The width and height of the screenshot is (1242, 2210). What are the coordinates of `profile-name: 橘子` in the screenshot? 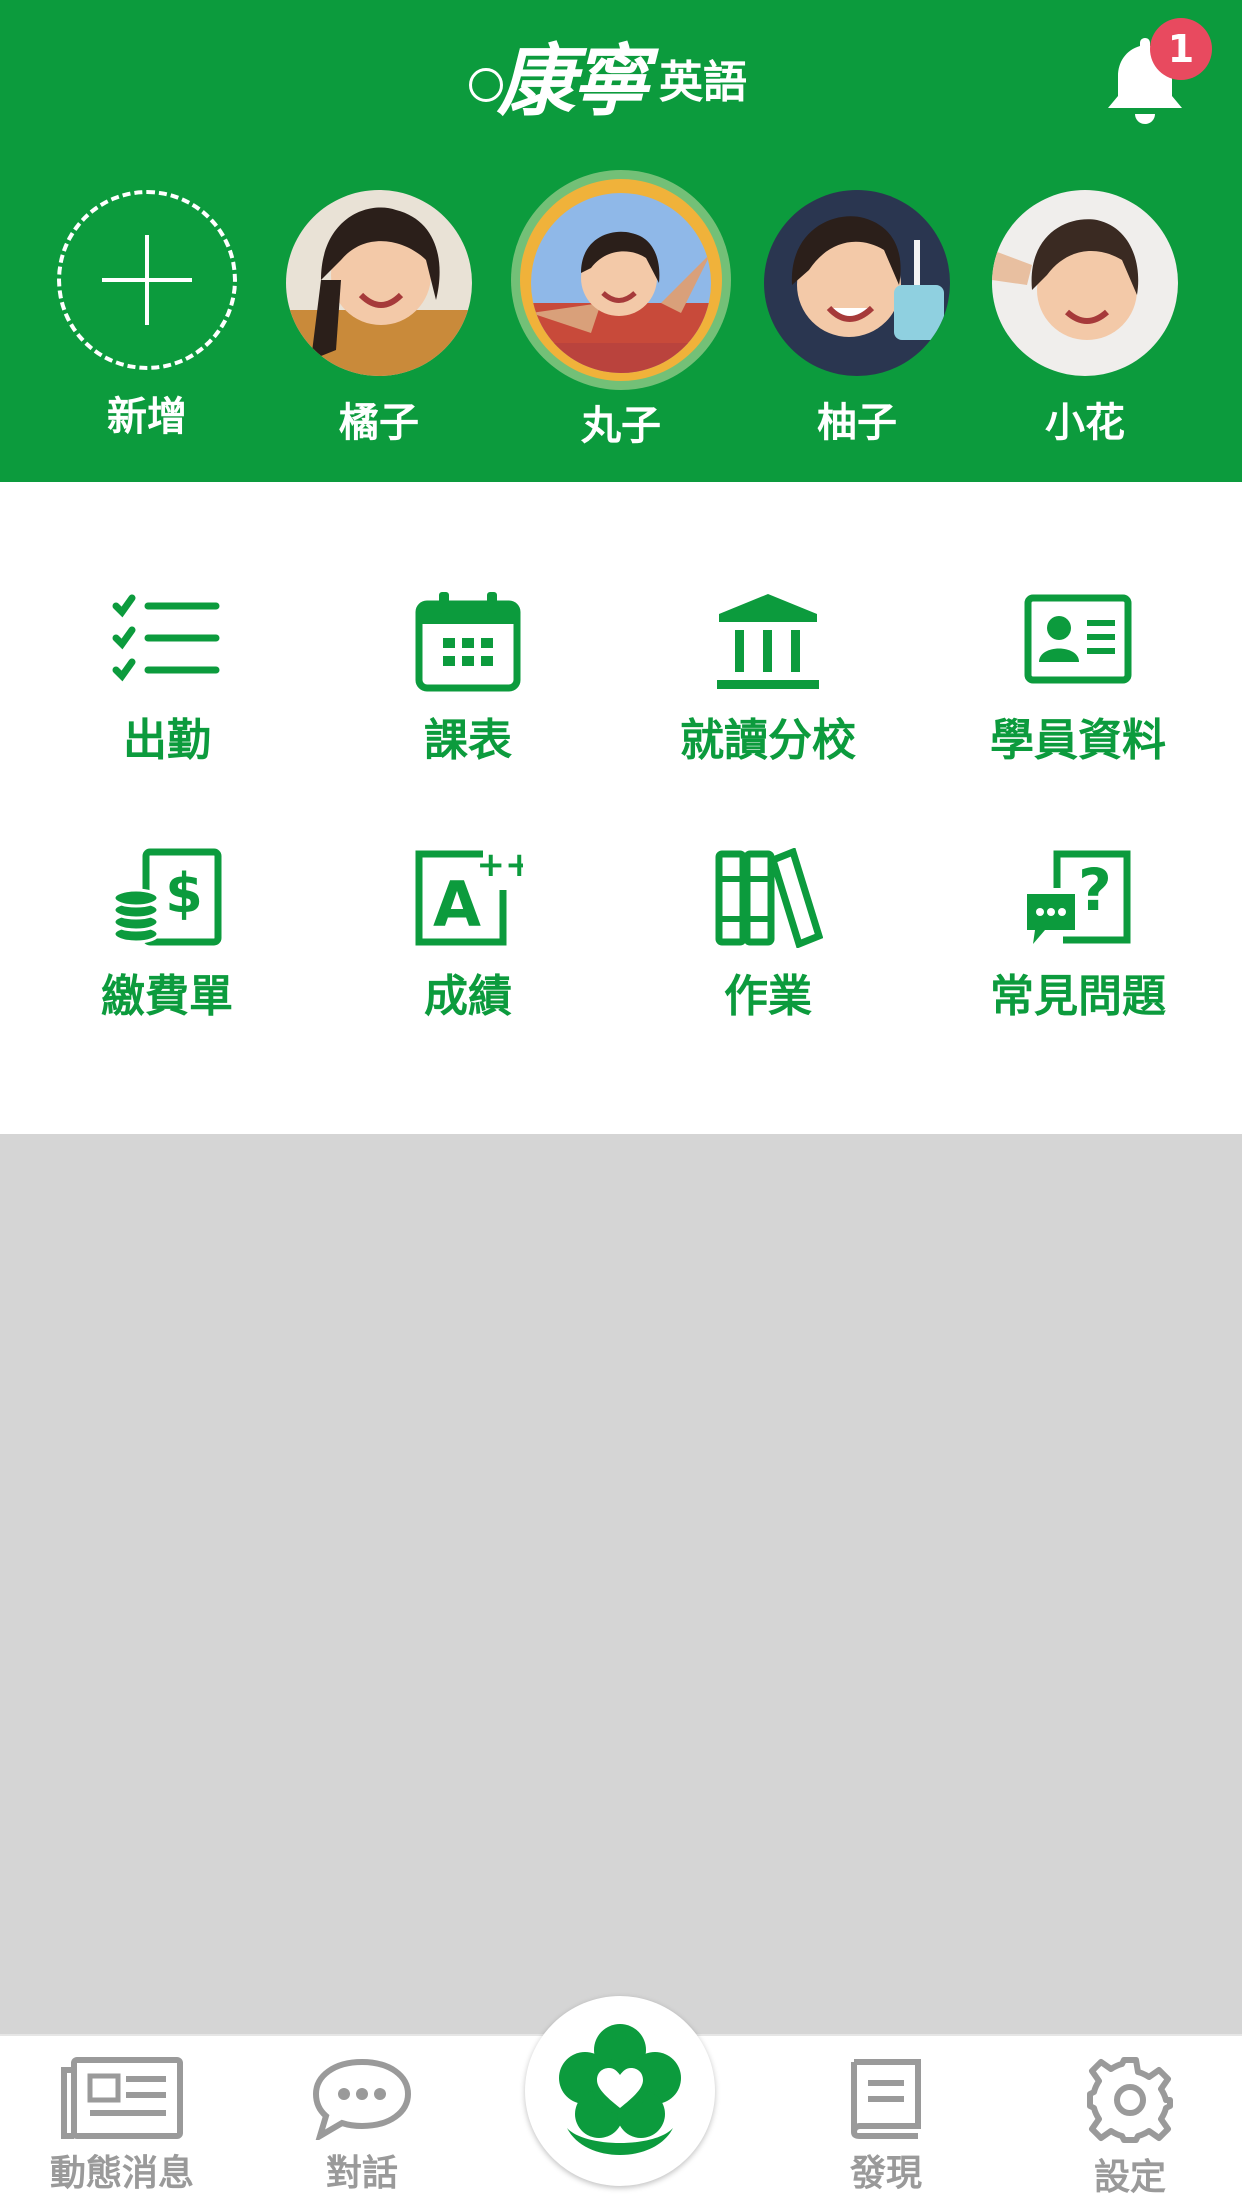 It's located at (379, 423).